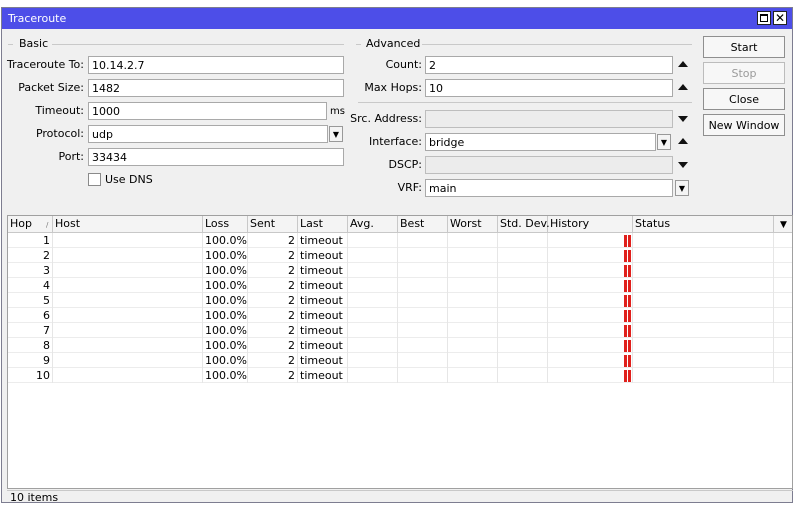  Describe the element at coordinates (273, 224) in the screenshot. I see `column-header-sent: Sent` at that location.